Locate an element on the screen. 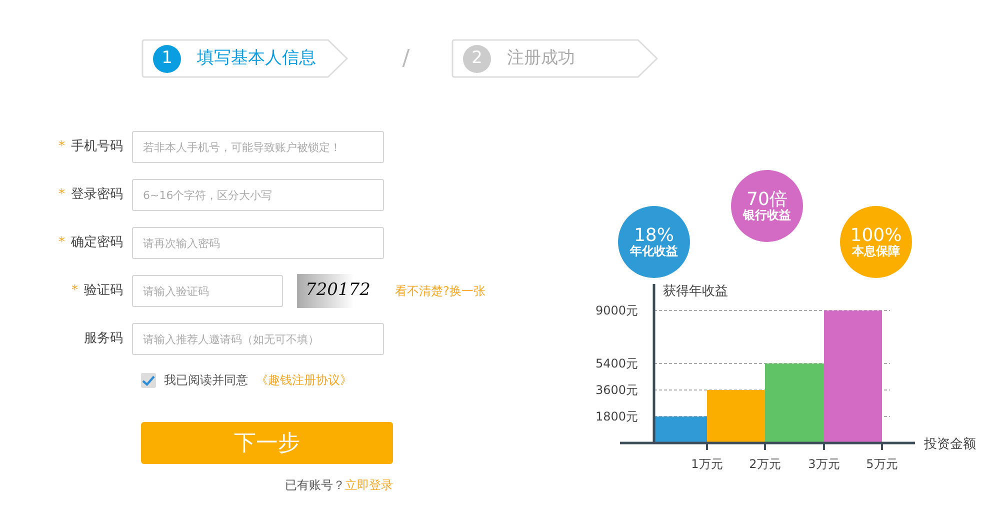  input-field: 请输入验证码 is located at coordinates (207, 291).